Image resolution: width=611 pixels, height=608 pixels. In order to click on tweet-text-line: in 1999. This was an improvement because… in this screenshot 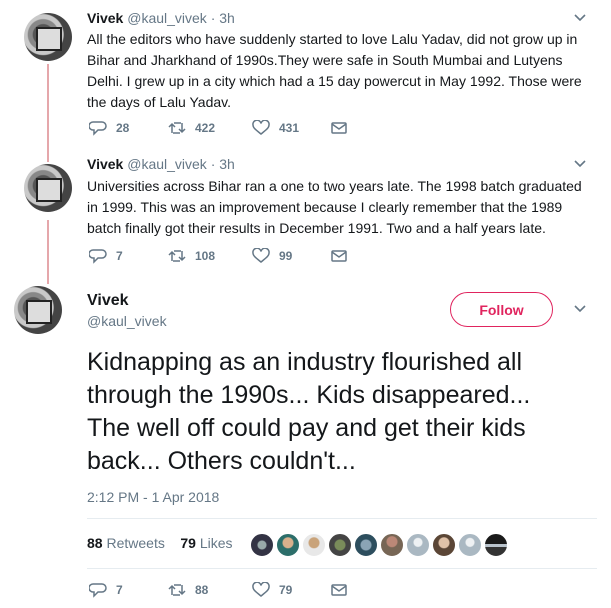, I will do `click(325, 207)`.